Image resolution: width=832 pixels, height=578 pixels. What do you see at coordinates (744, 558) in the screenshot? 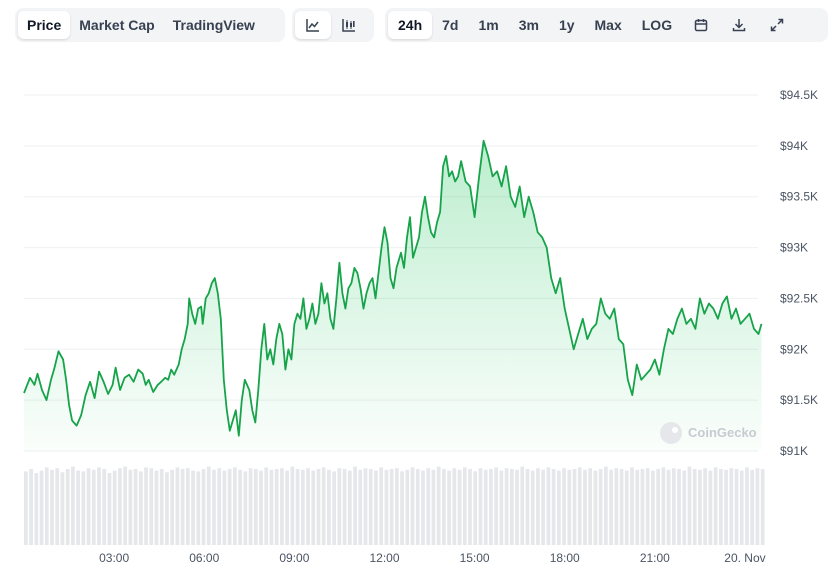
I see `x-tick-label: 20. Nov` at bounding box center [744, 558].